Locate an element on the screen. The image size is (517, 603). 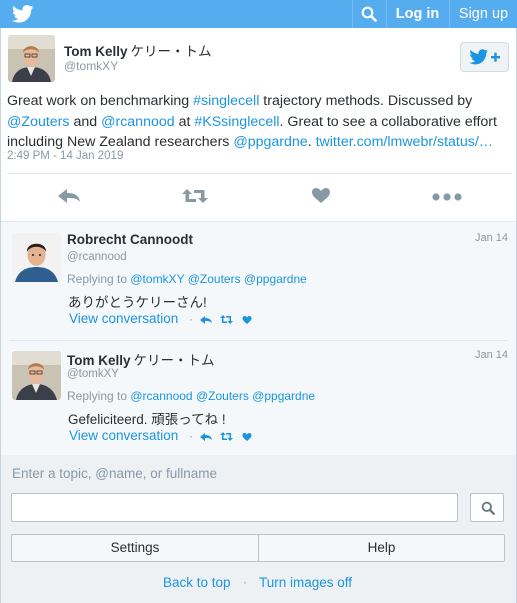
reply-text: ありがとうケリーさん! is located at coordinates (137, 302).